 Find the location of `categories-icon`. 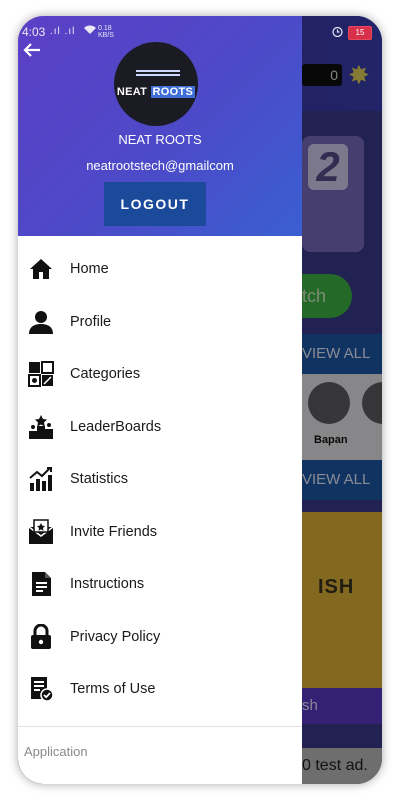

categories-icon is located at coordinates (41, 374).